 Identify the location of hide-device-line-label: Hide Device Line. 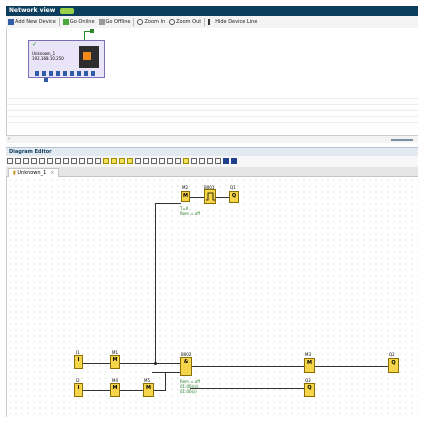
(236, 22).